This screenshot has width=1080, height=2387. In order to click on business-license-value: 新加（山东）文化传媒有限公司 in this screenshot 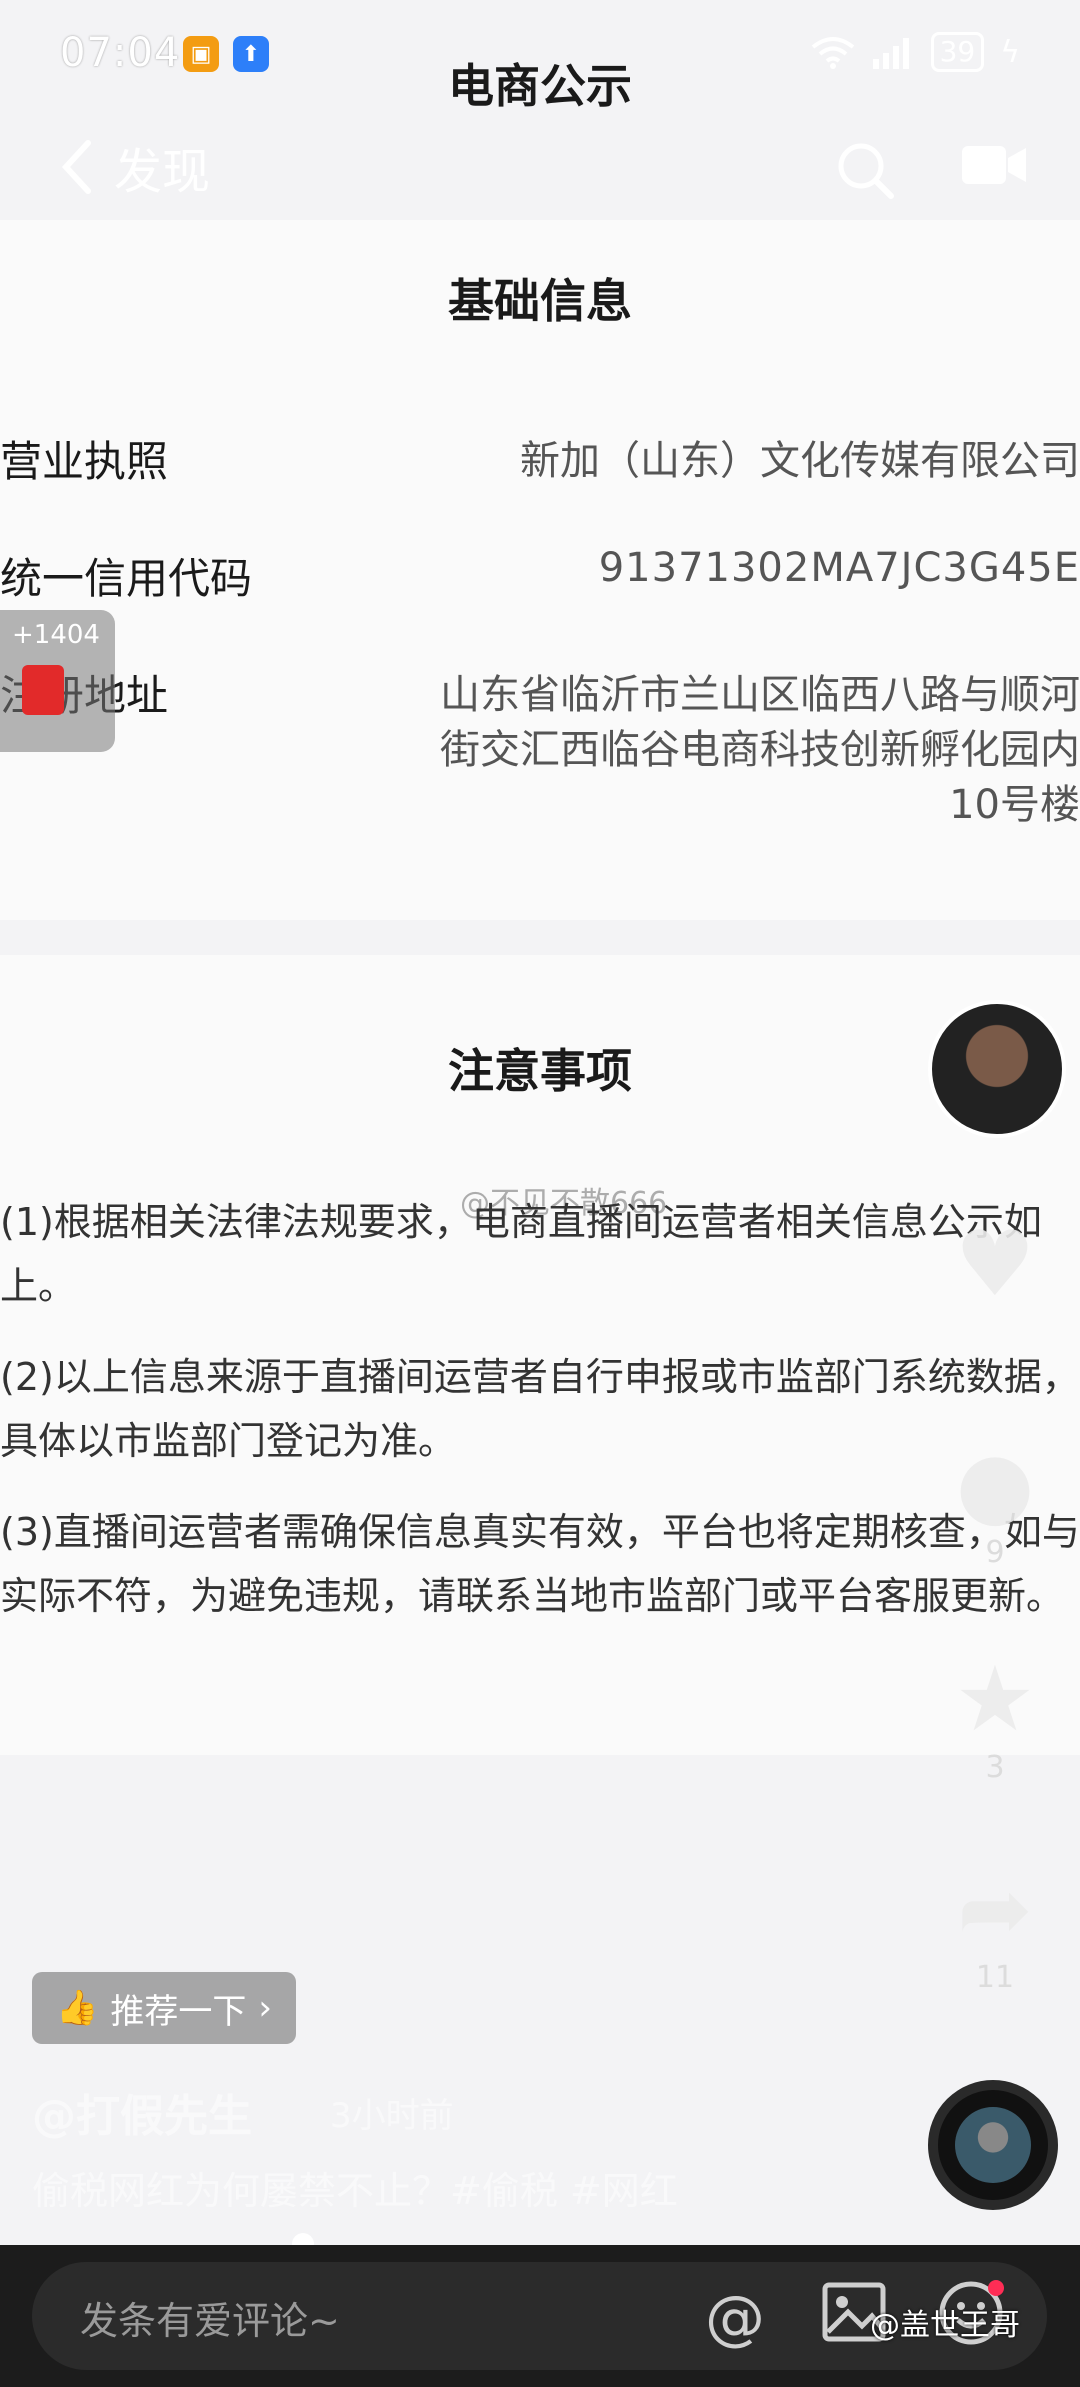, I will do `click(800, 461)`.